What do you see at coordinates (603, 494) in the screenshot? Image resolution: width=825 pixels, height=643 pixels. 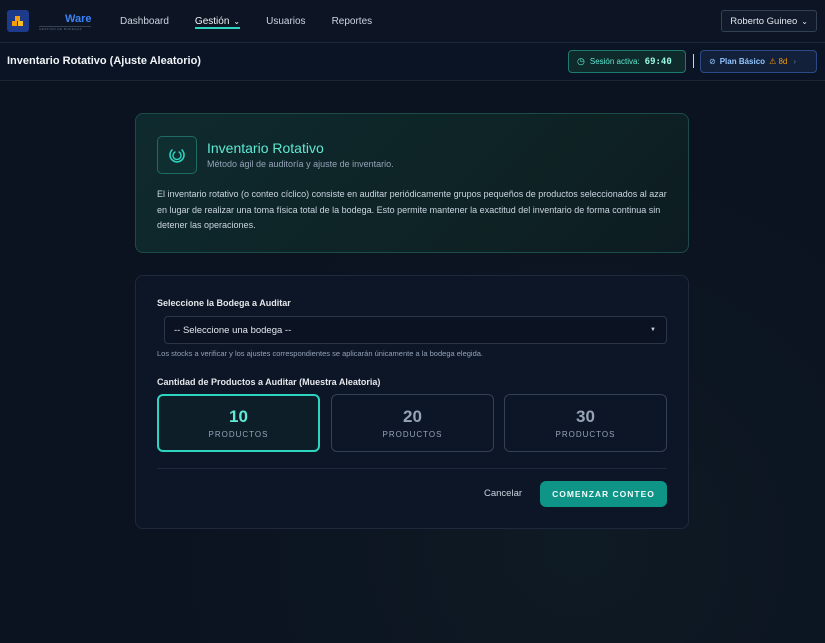 I see `start-count-button: COMENZAR CONTEO` at bounding box center [603, 494].